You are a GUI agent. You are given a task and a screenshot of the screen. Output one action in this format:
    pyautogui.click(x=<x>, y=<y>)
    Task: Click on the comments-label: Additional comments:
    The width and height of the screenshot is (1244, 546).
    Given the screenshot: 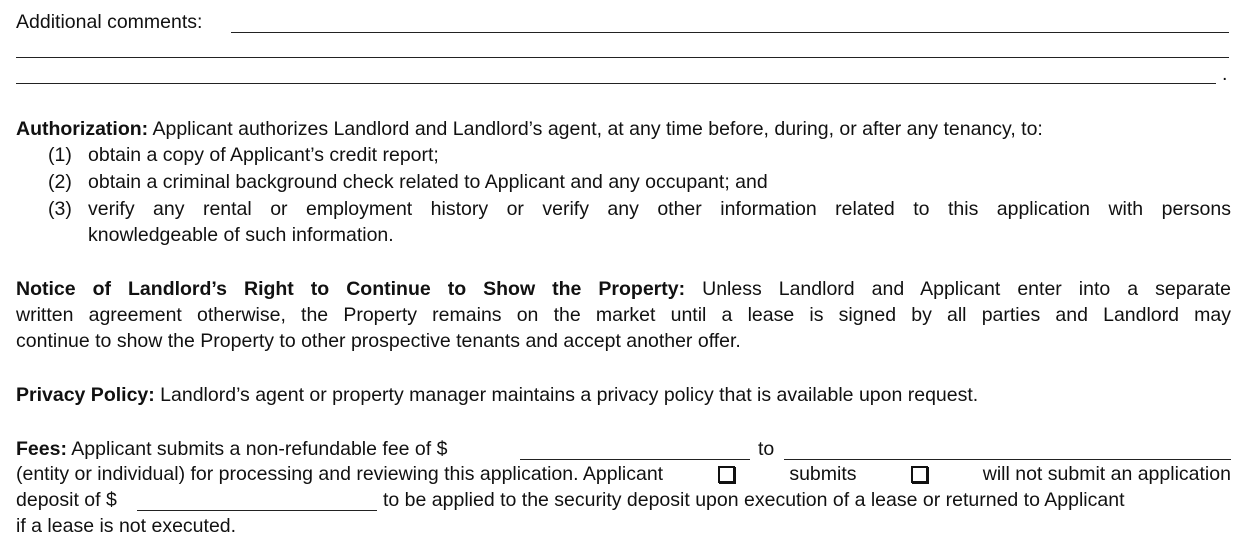 What is the action you would take?
    pyautogui.click(x=109, y=22)
    